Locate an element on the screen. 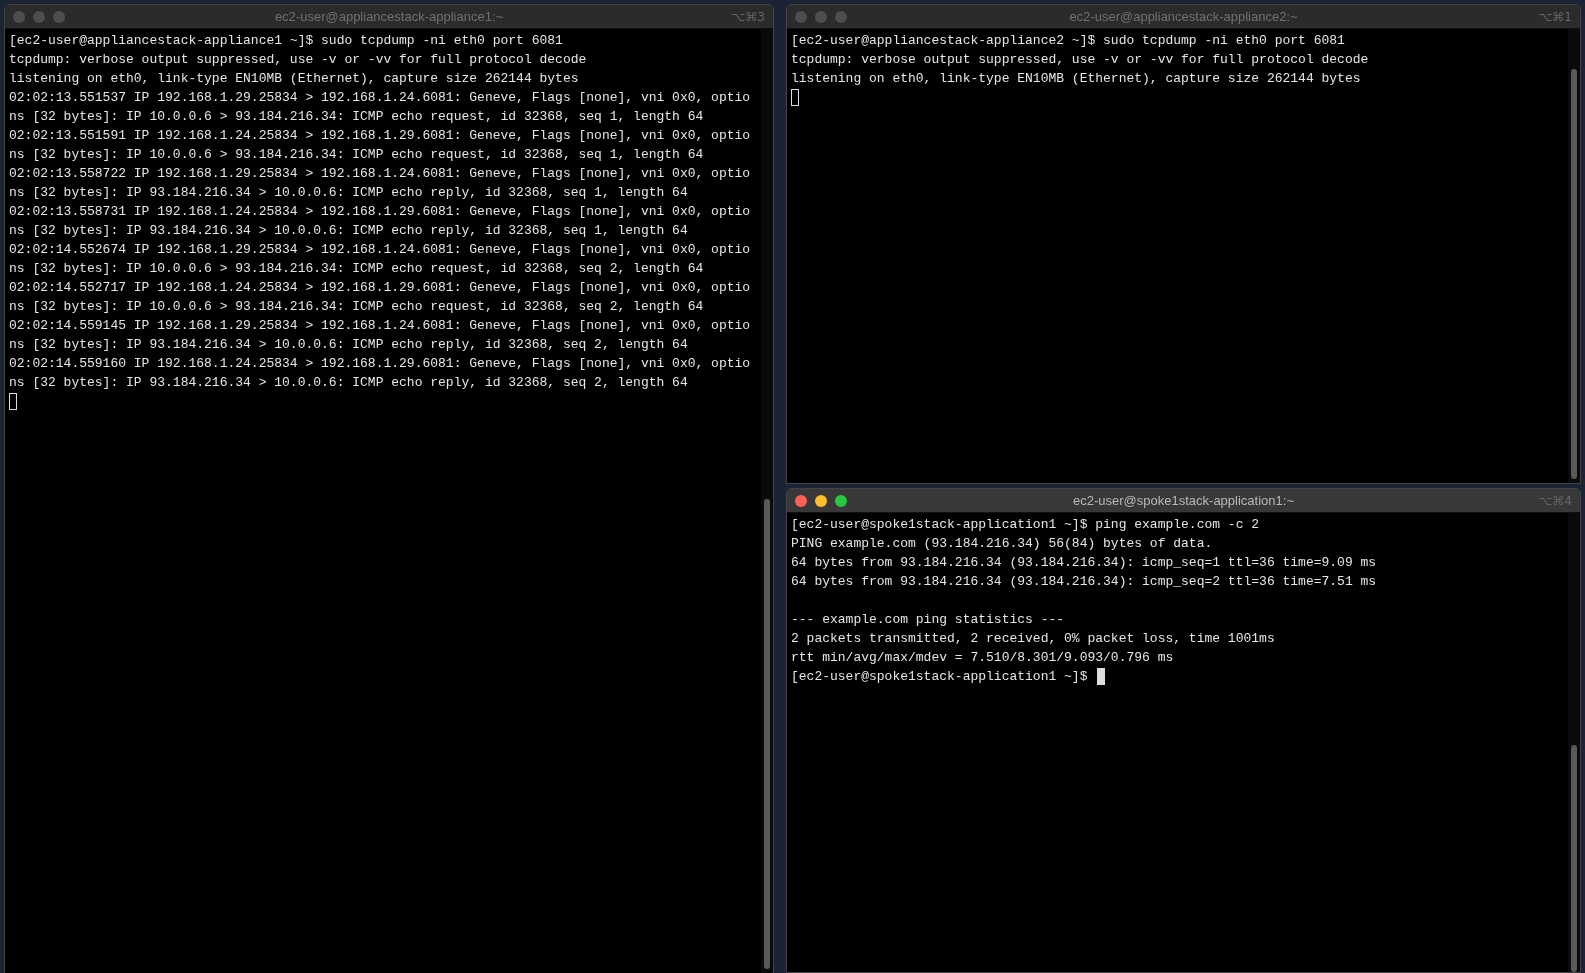 This screenshot has height=973, width=1585. window-shortcut: ⌥⌘3 is located at coordinates (748, 16).